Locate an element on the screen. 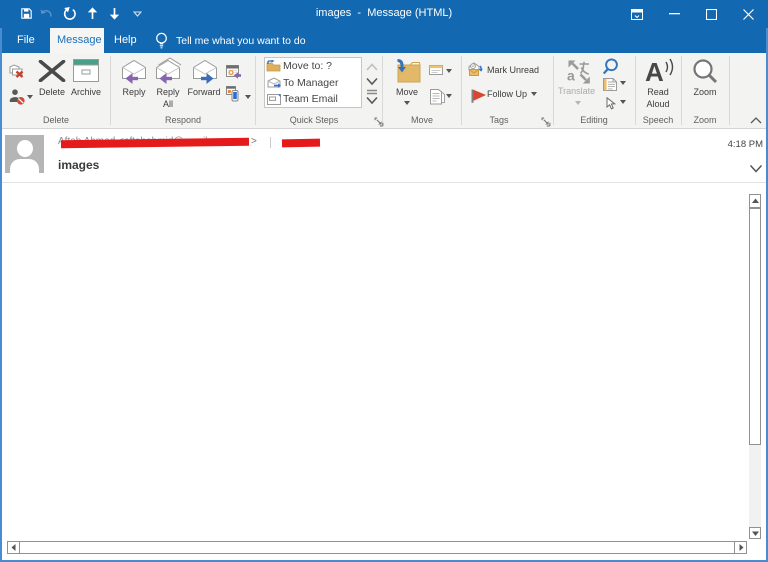  svg-text: a is located at coordinates (571, 76).